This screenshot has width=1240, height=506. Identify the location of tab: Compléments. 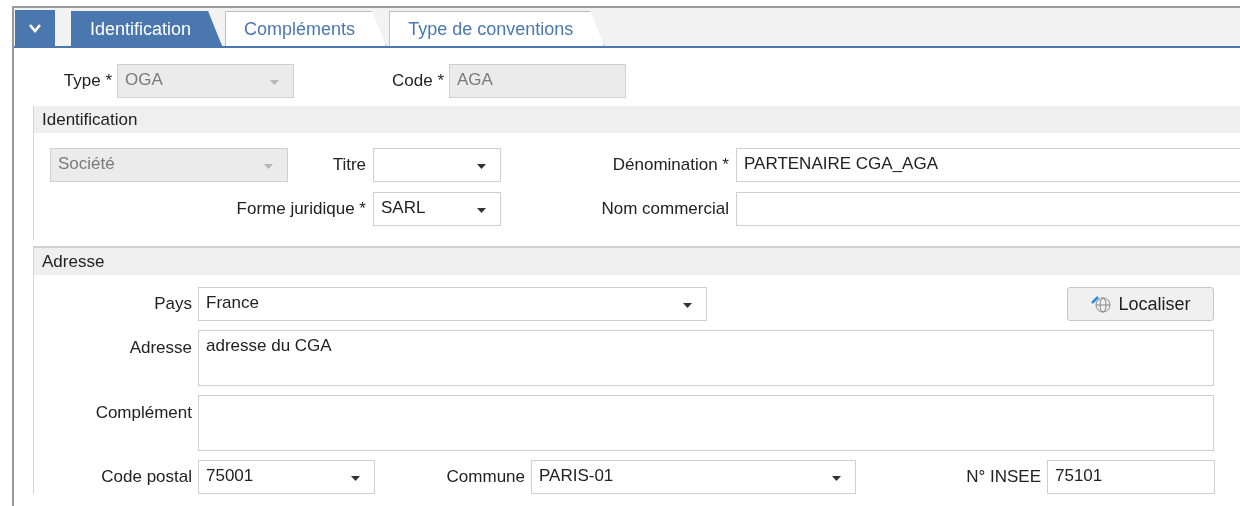
(306, 28).